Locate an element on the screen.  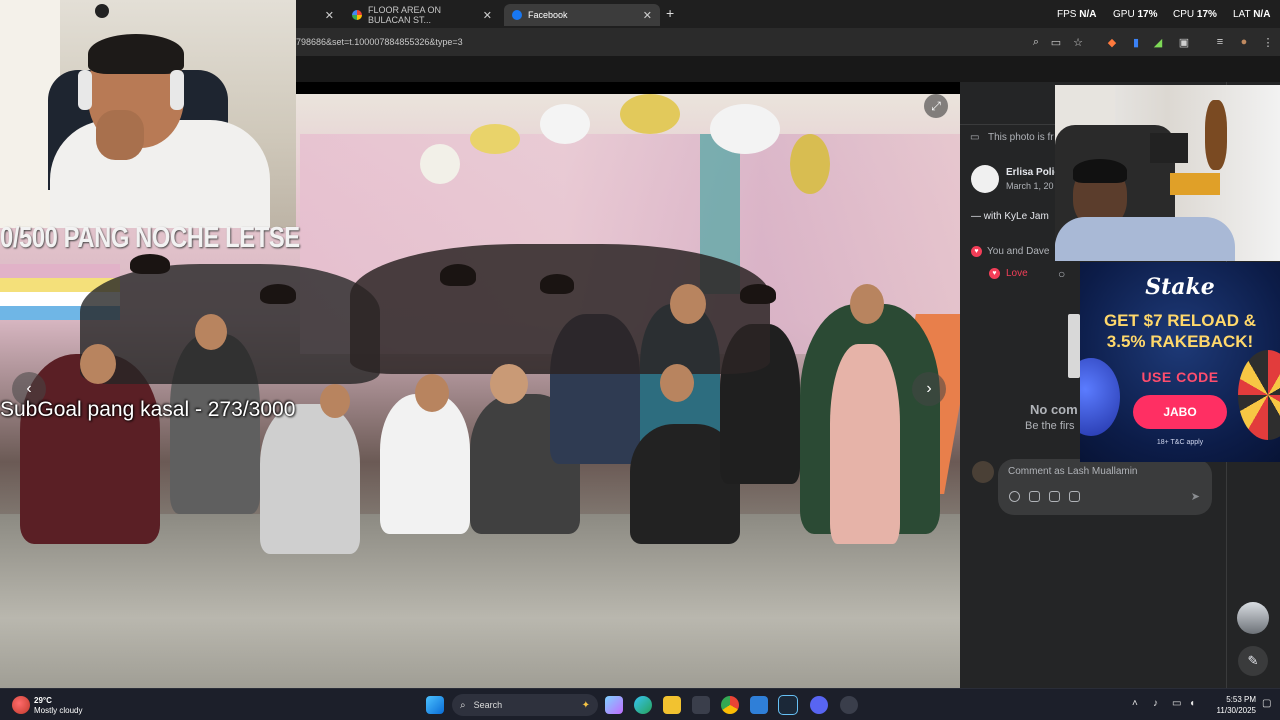
discord-icon is located at coordinates (819, 705).